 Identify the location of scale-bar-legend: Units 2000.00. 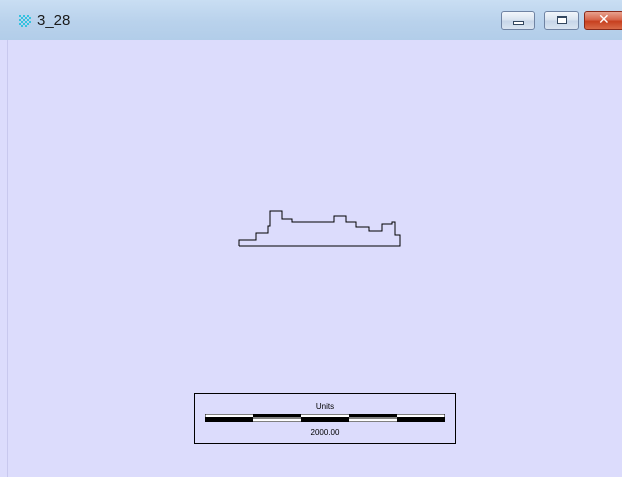
(325, 418).